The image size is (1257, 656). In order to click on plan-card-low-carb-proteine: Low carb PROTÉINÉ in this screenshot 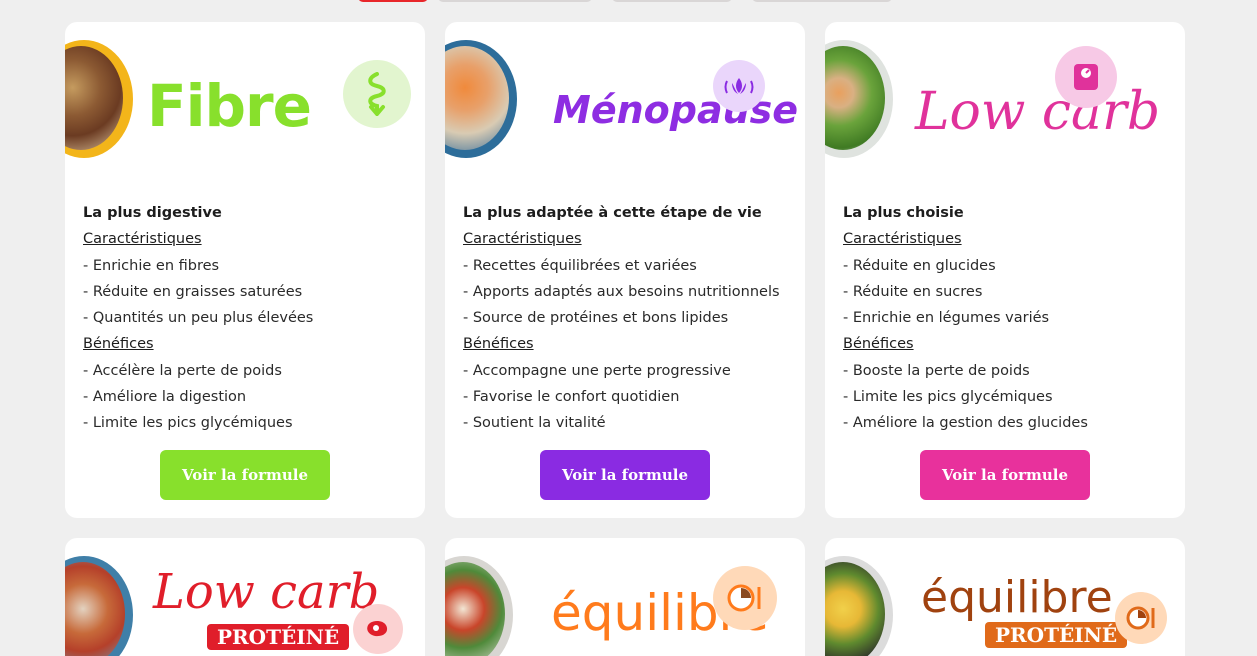, I will do `click(245, 597)`.